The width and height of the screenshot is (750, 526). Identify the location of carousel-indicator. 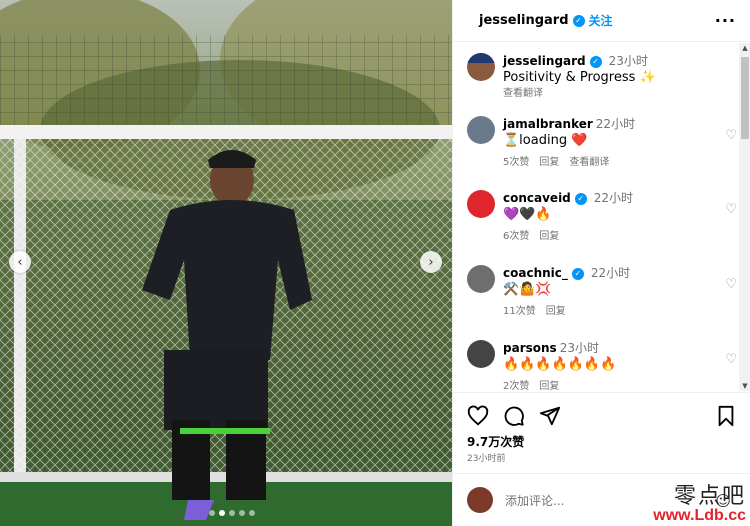
(232, 513).